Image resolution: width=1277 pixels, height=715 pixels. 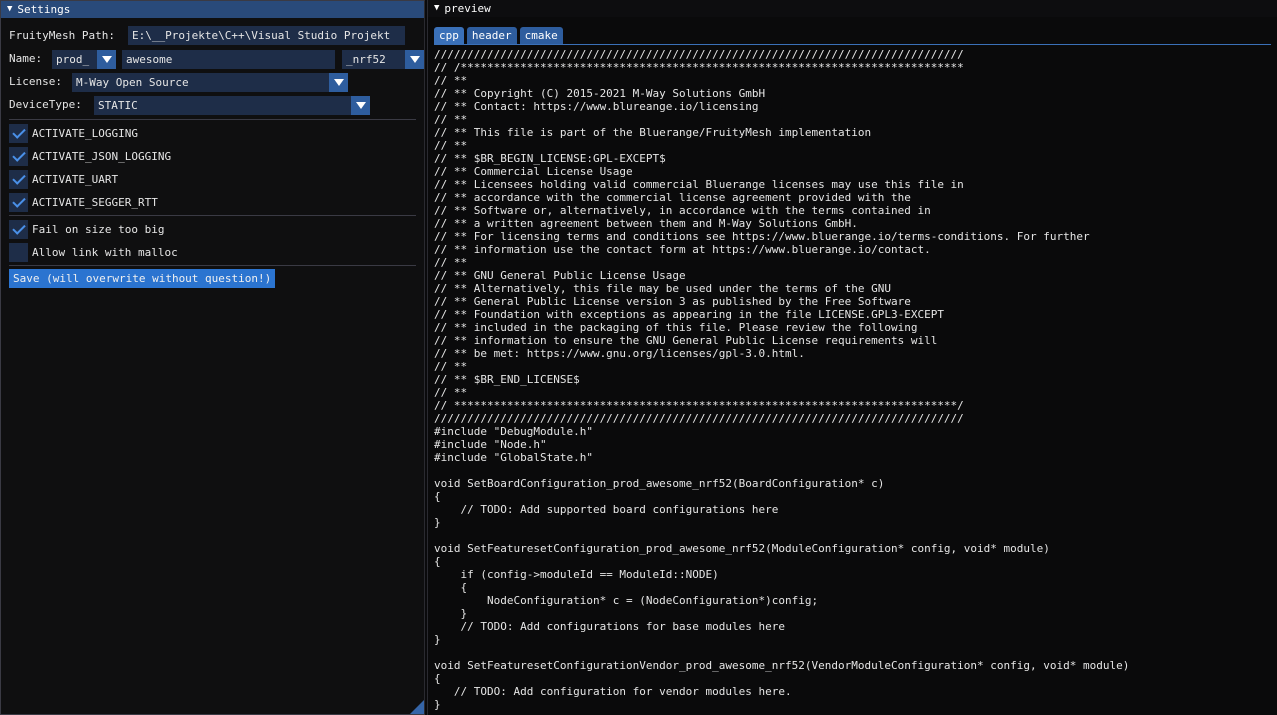 What do you see at coordinates (102, 156) in the screenshot?
I see `checkbox-label: ACTIVATE_JSON_LOGGING` at bounding box center [102, 156].